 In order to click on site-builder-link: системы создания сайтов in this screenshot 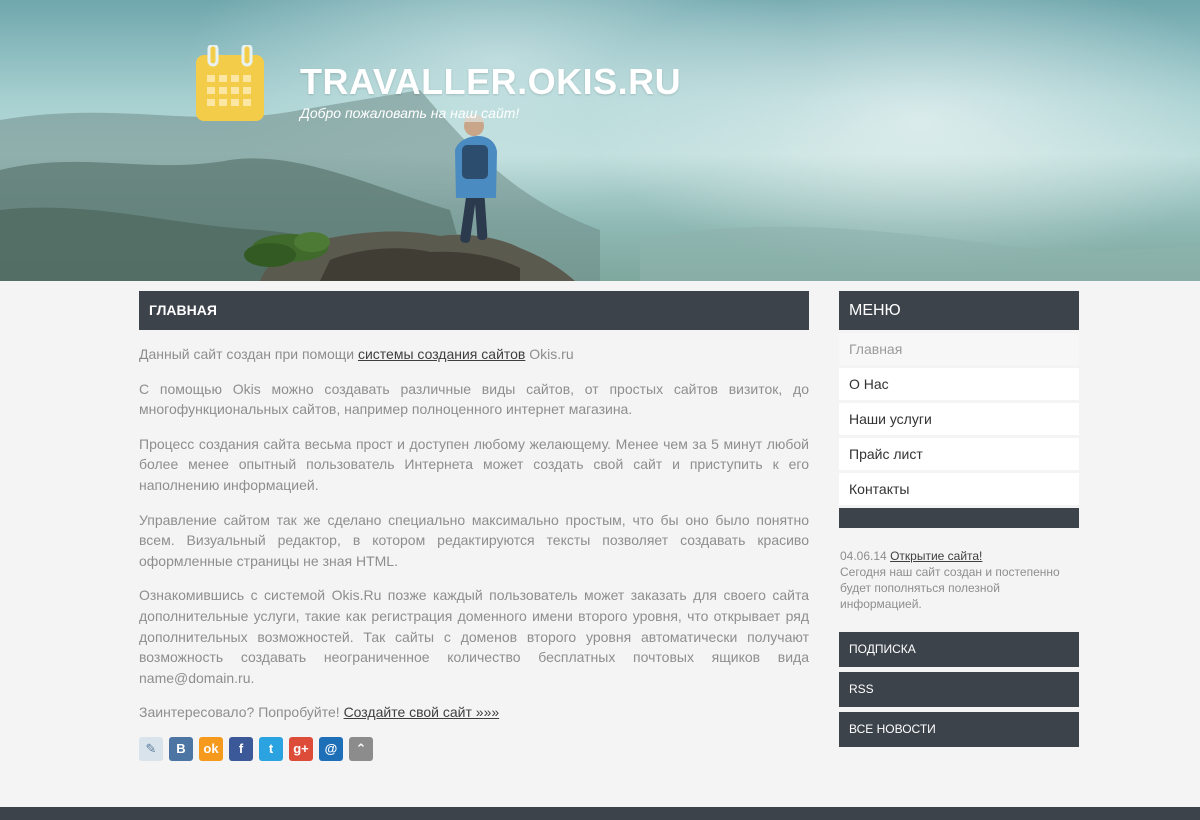, I will do `click(441, 354)`.